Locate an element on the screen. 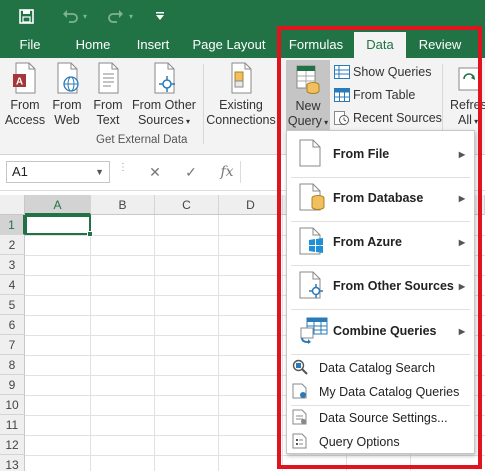  from-text-label-2: Text is located at coordinates (108, 120).